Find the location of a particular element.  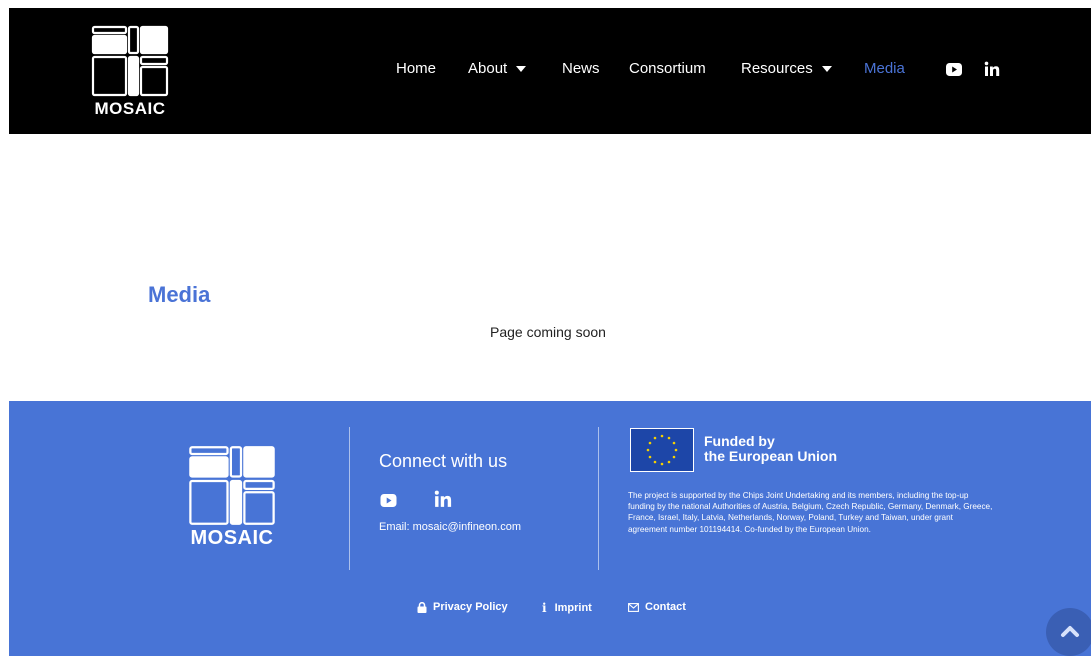

mosaic-logo: MOSAIC is located at coordinates (130, 72).